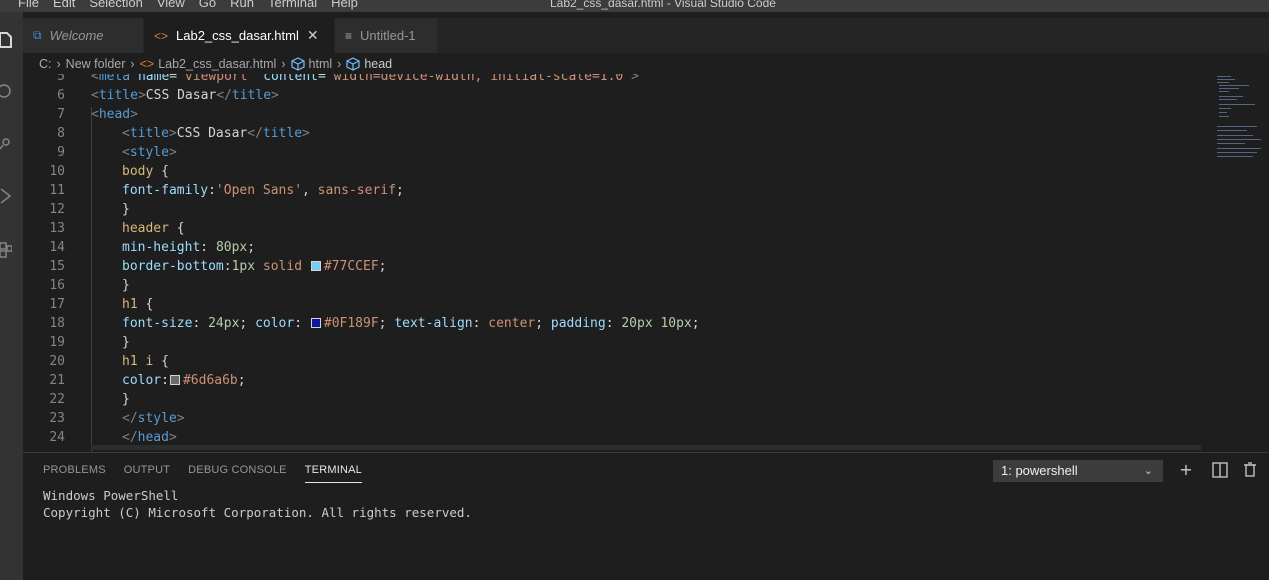 This screenshot has width=1269, height=580. What do you see at coordinates (57, 266) in the screenshot?
I see `line-number: 15` at bounding box center [57, 266].